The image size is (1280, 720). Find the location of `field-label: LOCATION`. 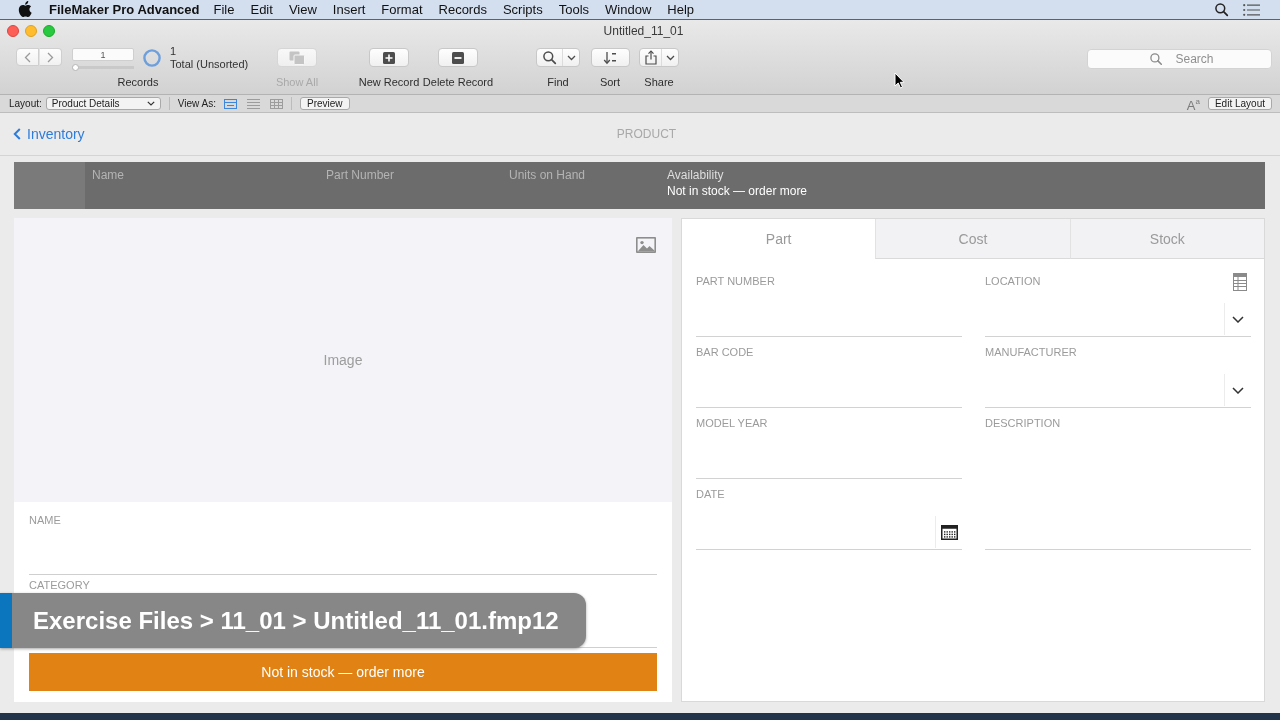

field-label: LOCATION is located at coordinates (1013, 281).